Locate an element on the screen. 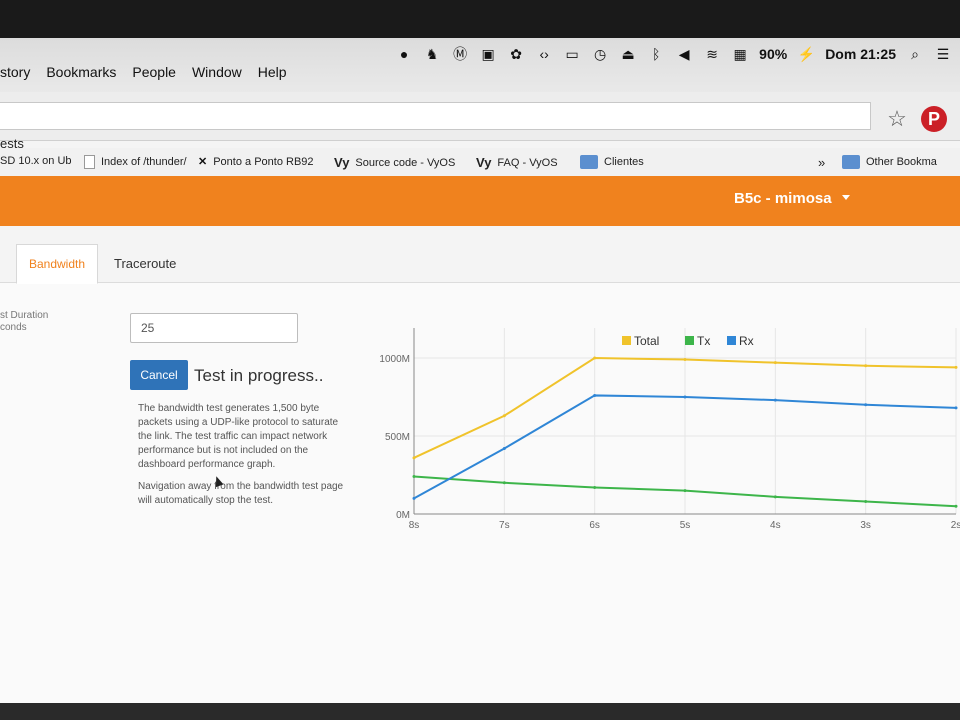  browser-toolbar is located at coordinates (480, 116).